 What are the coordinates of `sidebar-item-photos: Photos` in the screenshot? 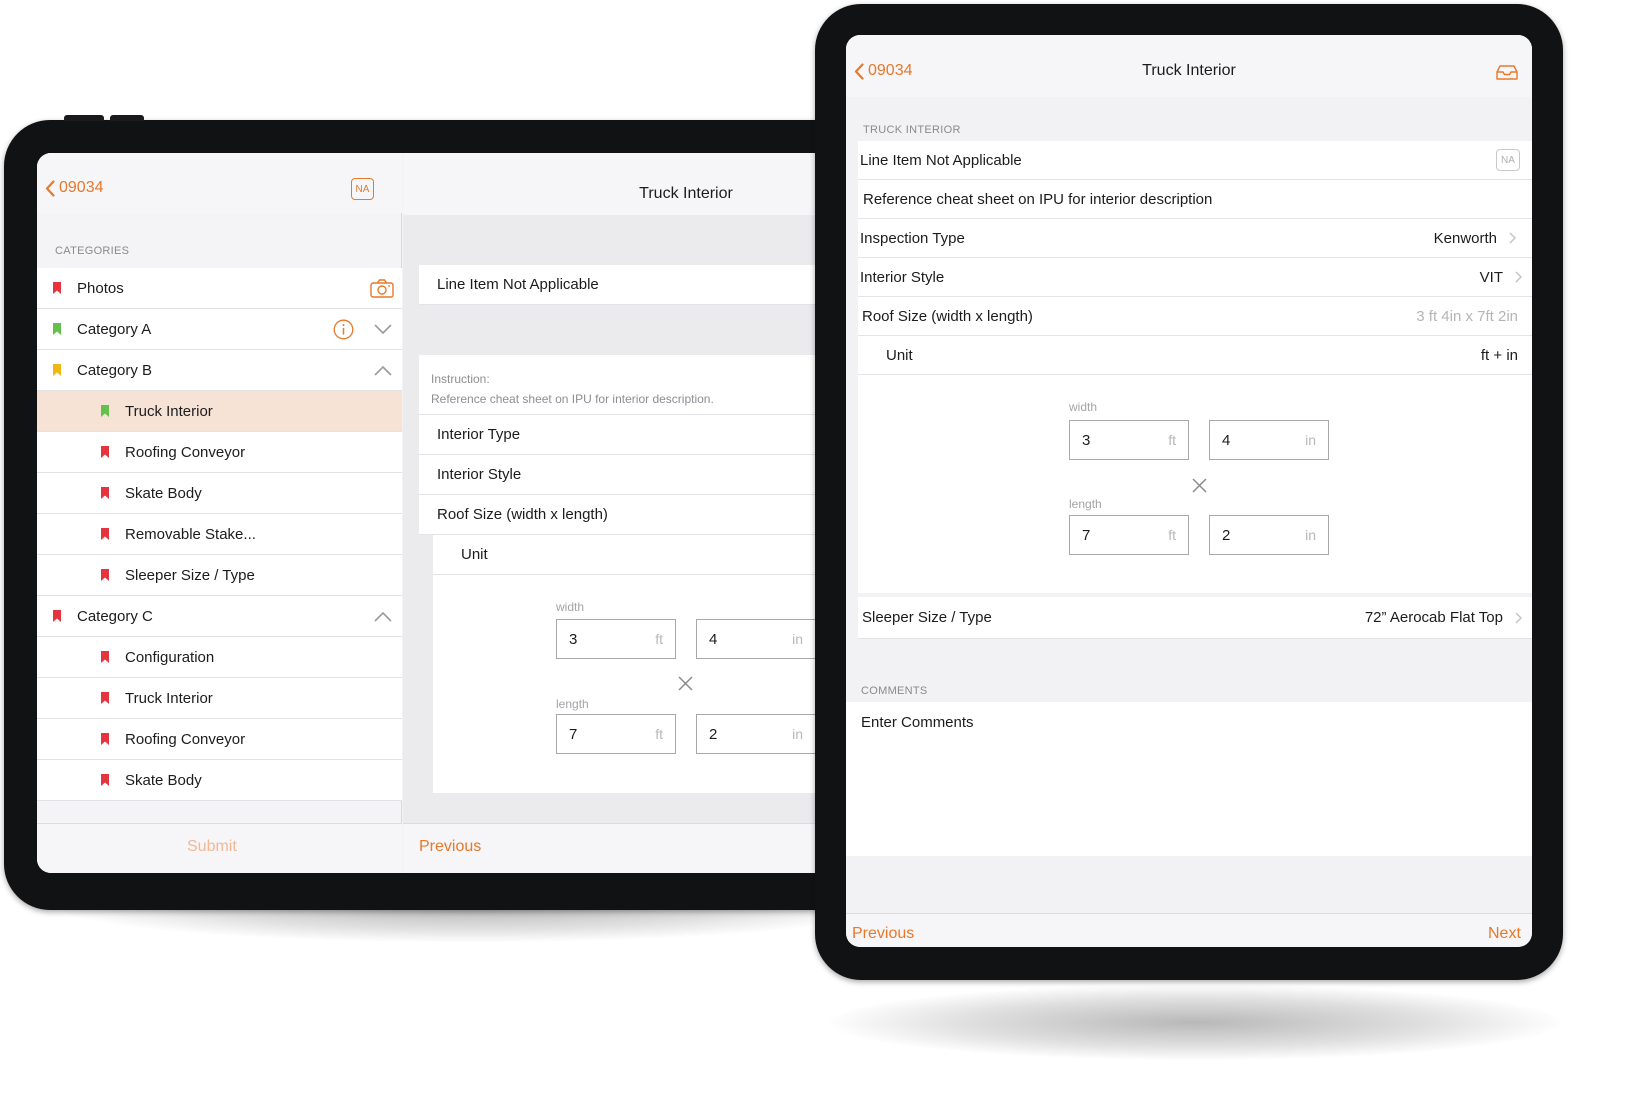 It's located at (219, 288).